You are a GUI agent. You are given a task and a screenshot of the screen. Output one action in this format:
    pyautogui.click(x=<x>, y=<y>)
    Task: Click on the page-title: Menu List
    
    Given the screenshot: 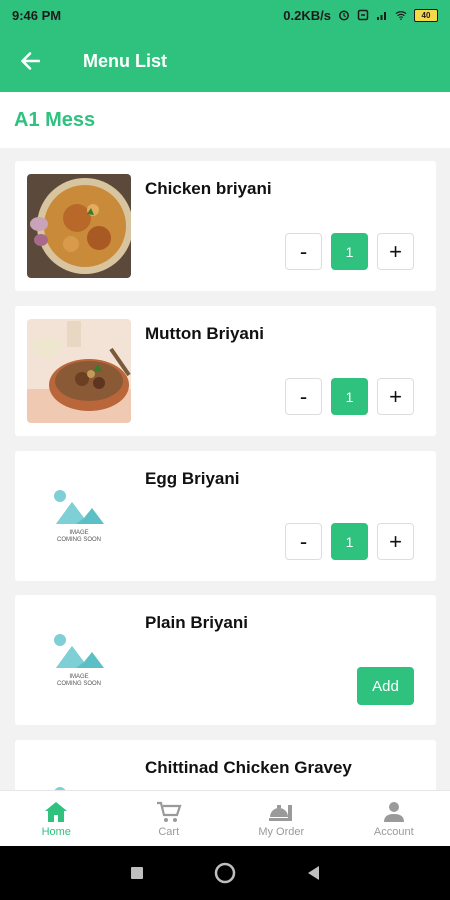 What is the action you would take?
    pyautogui.click(x=125, y=60)
    